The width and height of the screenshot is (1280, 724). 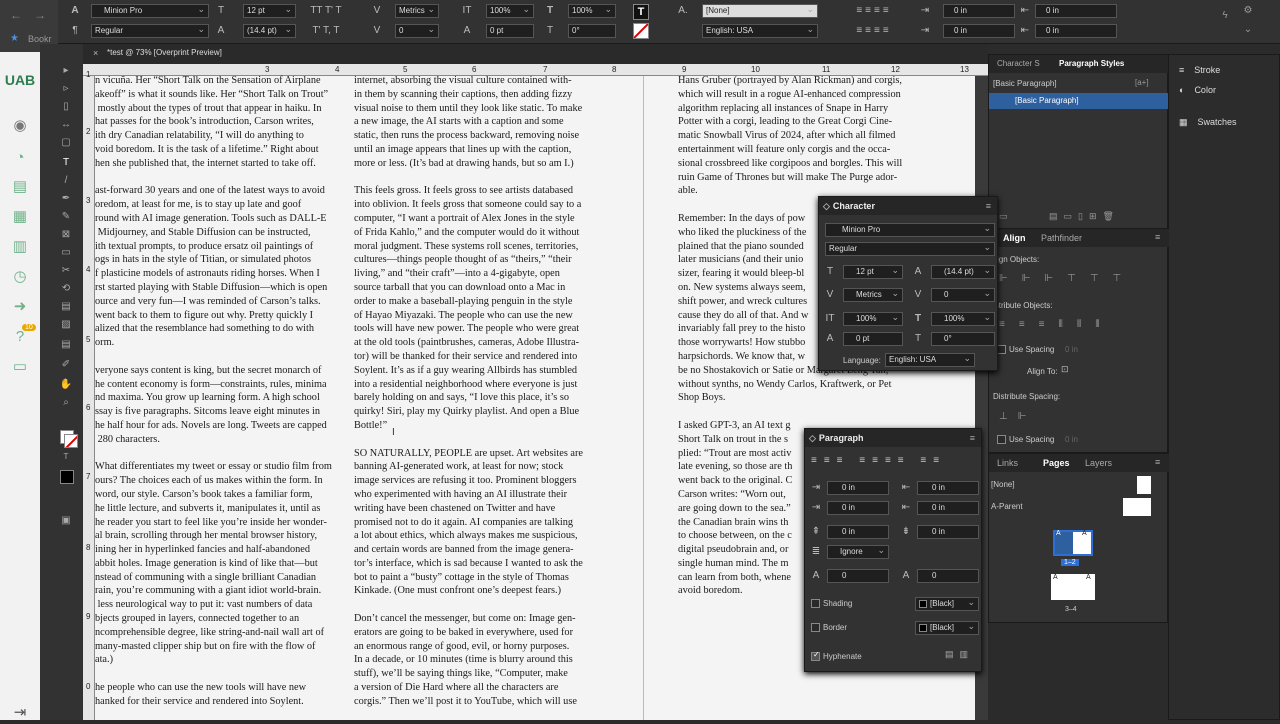 I want to click on align-menu-icon: ≡, so click(x=1157, y=237).